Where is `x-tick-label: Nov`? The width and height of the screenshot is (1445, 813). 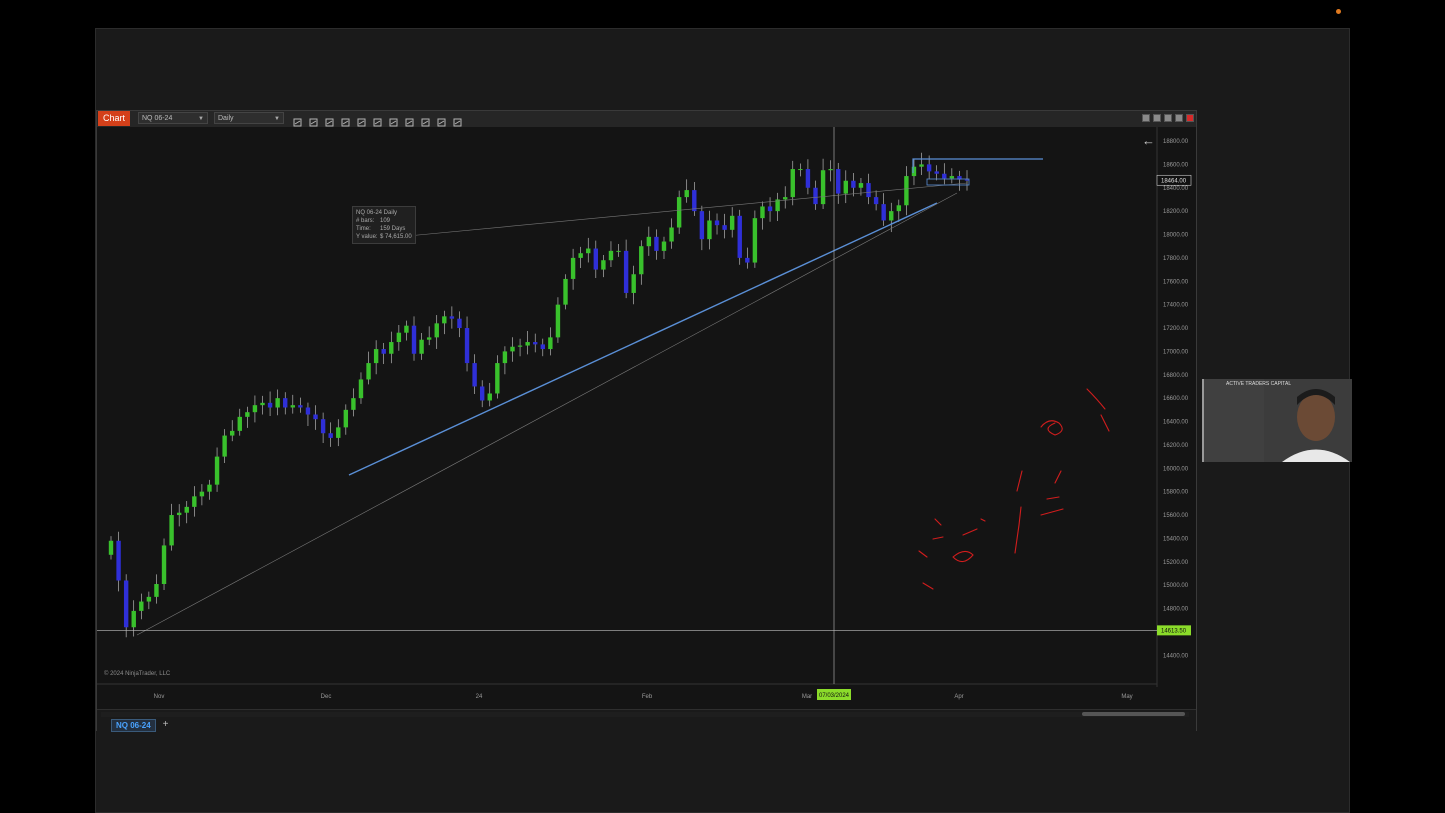 x-tick-label: Nov is located at coordinates (159, 697).